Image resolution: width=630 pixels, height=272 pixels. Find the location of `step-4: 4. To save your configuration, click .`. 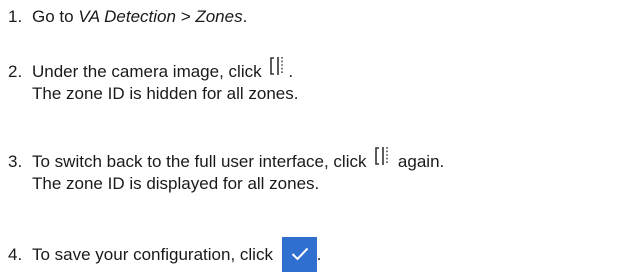

step-4: 4. To save your configuration, click . is located at coordinates (164, 254).